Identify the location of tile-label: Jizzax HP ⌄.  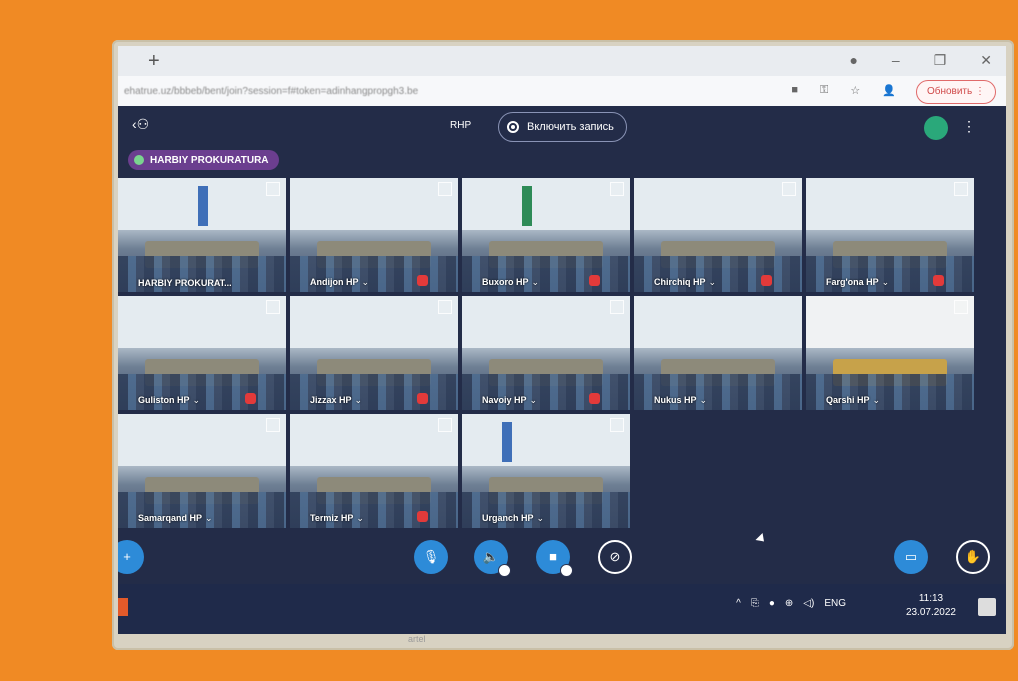
(336, 400).